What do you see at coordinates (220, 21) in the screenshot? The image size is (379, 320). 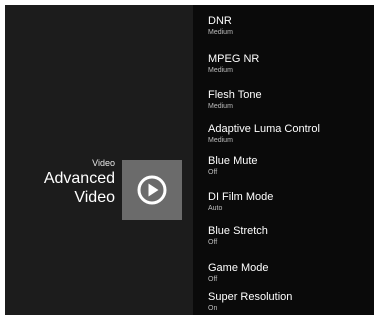 I see `menu-item-label: DNR` at bounding box center [220, 21].